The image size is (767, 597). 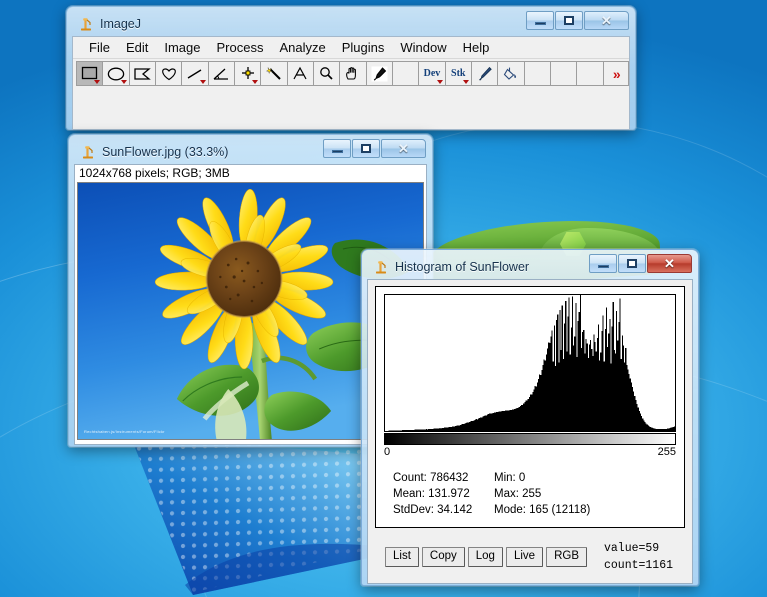 I want to click on histogram-close-button: ✕, so click(x=669, y=263).